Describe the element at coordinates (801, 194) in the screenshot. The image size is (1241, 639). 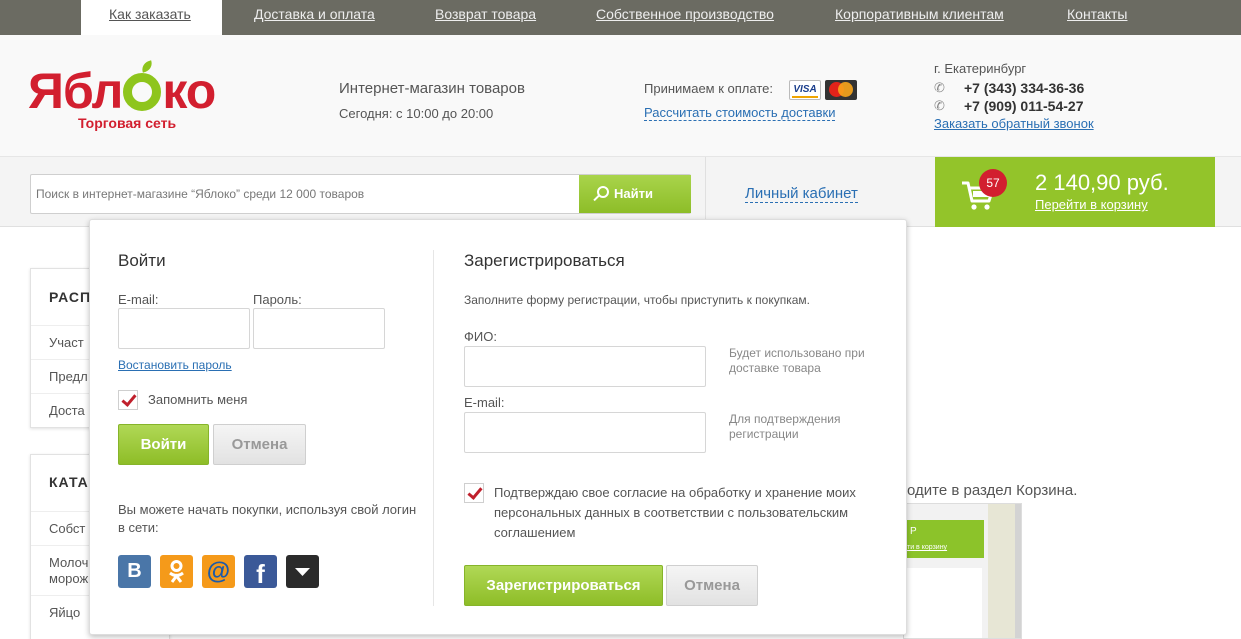
I see `account-link: Личный кабинет` at that location.